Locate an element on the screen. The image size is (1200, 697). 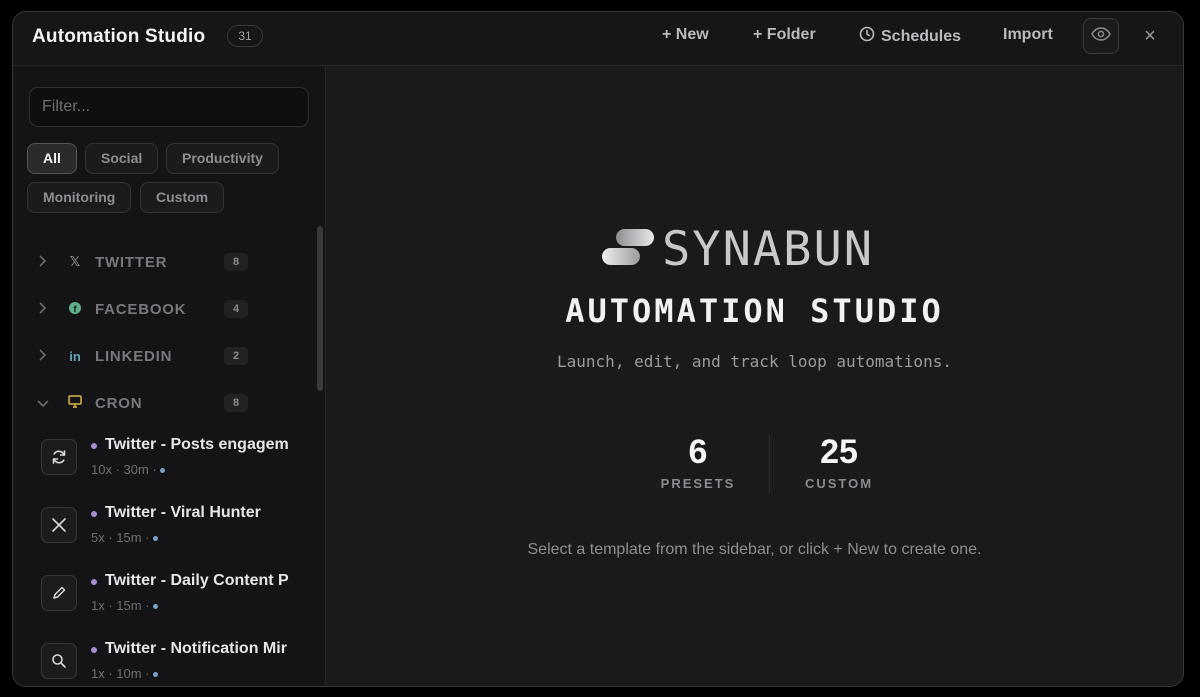
automation-meta: 1x · 15m · is located at coordinates (124, 605).